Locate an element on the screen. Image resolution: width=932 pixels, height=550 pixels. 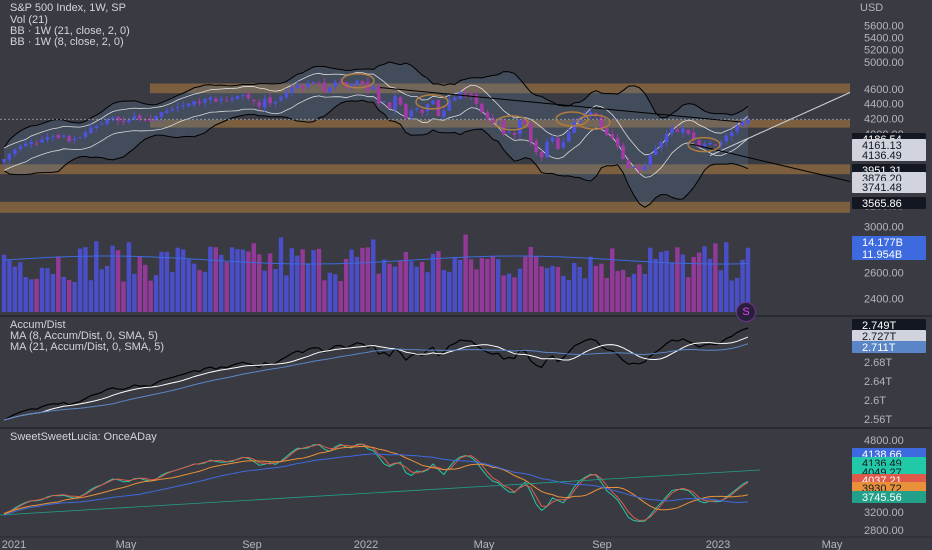
lucia-red-line is located at coordinates (376, 482).